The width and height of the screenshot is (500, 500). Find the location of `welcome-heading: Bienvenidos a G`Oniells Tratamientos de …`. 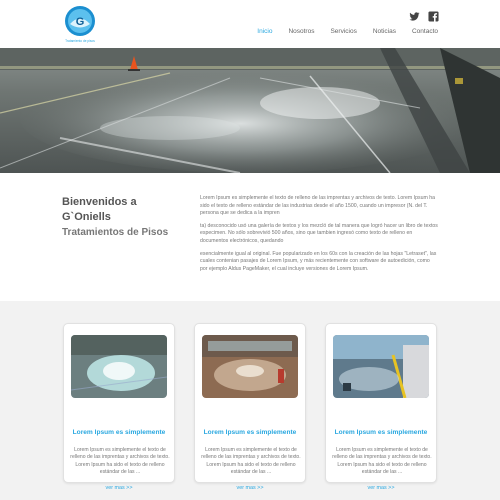

welcome-heading: Bienvenidos a G`Oniells Tratamientos de … is located at coordinates (127, 217).